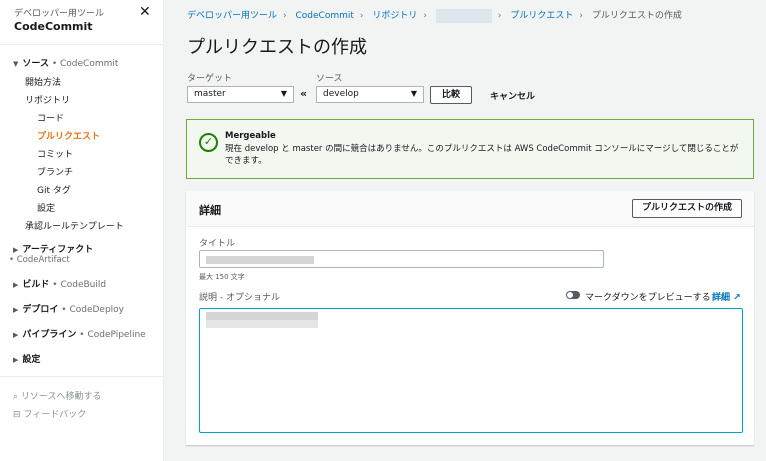 This screenshot has height=461, width=766. Describe the element at coordinates (16, 64) in the screenshot. I see `caret-down-icon: ▼` at that location.